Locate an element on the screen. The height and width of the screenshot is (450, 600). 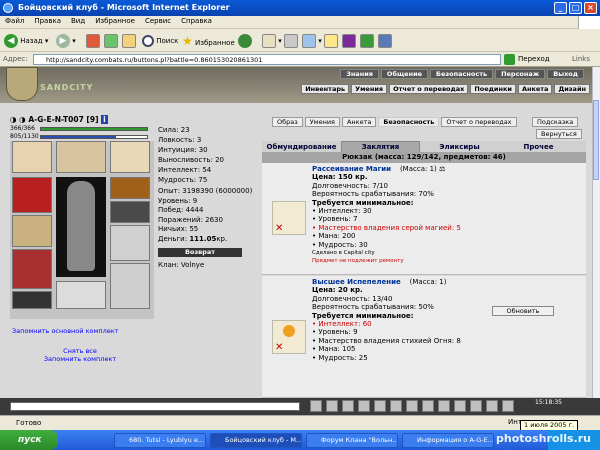
return-button: Возврат is located at coordinates (200, 252).